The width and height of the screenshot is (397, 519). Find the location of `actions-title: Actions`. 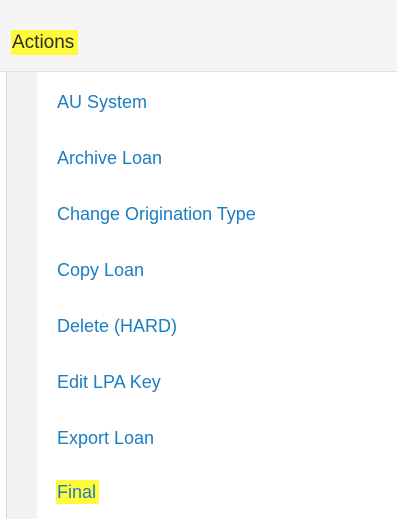

actions-title: Actions is located at coordinates (45, 42).